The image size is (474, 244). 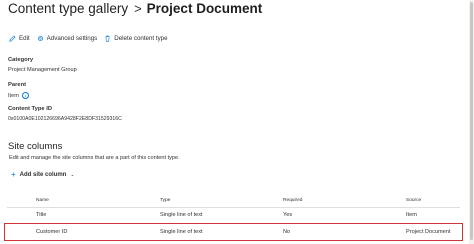 I want to click on delete-content-type-button: Delete content type, so click(x=136, y=38).